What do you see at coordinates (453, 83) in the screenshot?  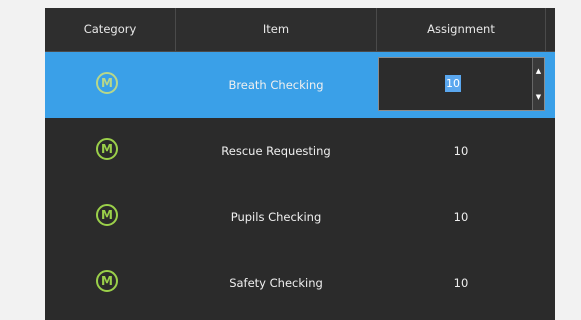 I see `assignment-input: 10` at bounding box center [453, 83].